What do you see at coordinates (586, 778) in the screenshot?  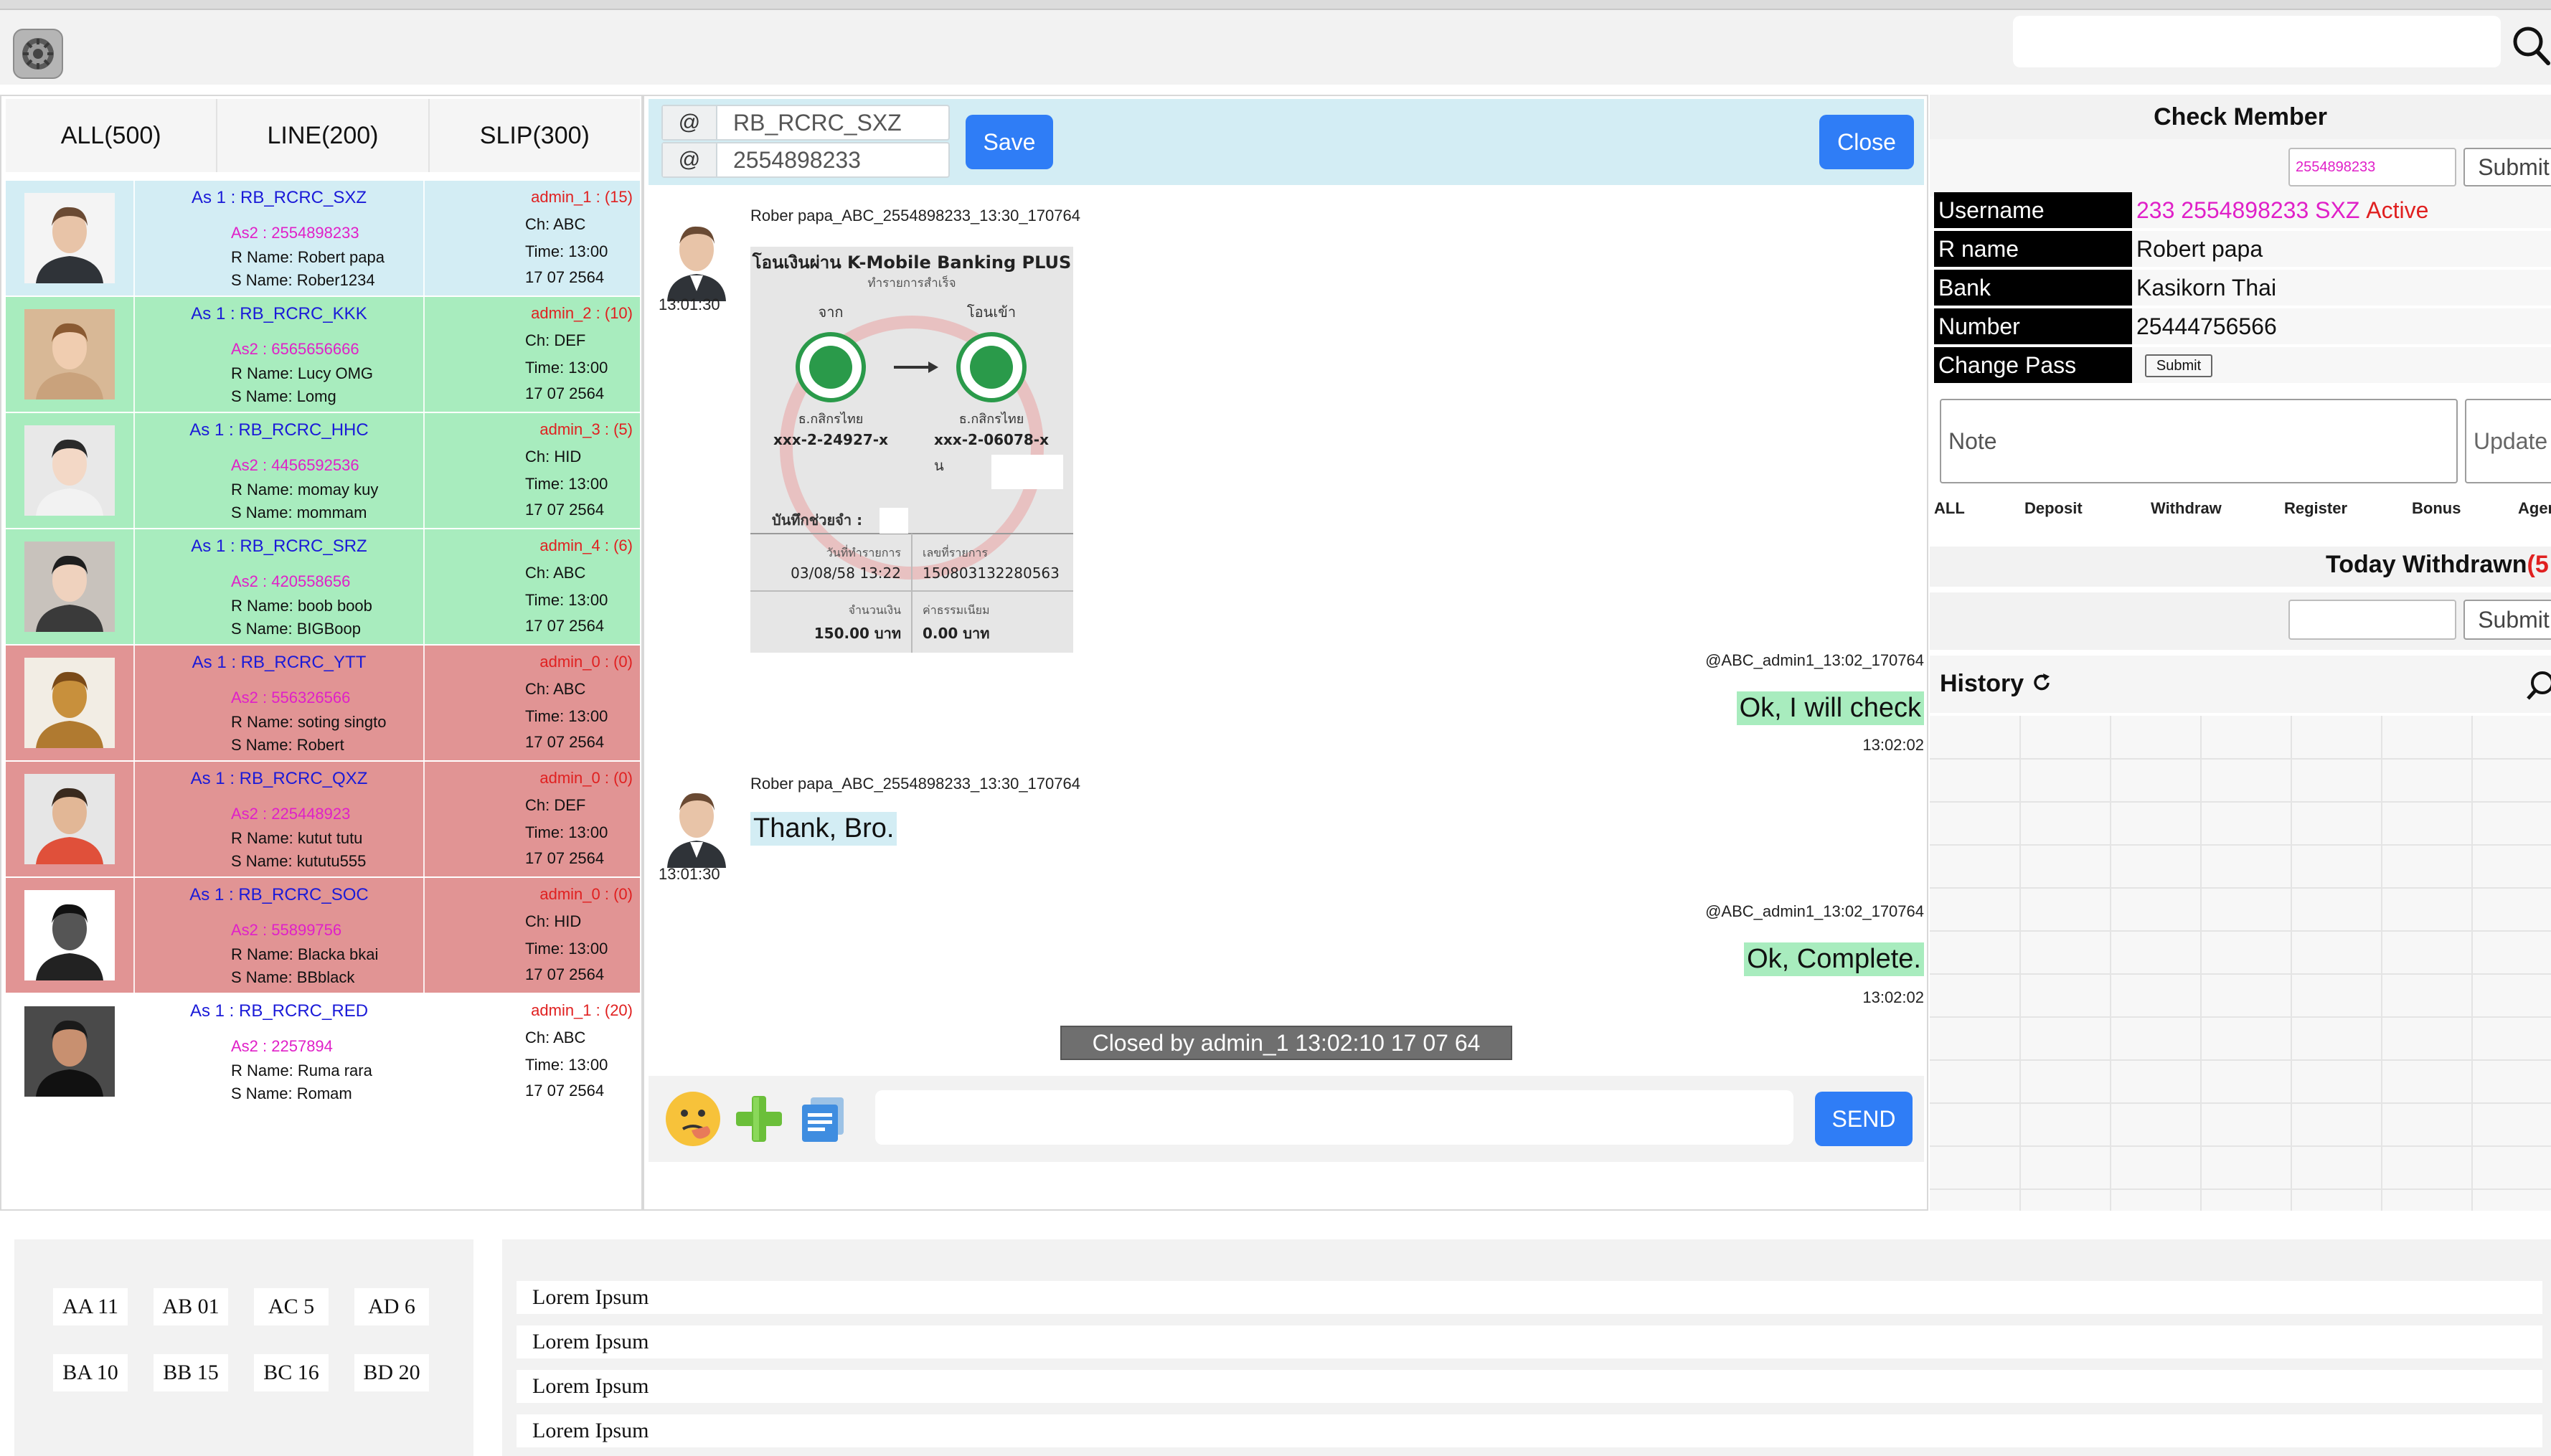 I see `admin-label: admin_0 : (0)` at bounding box center [586, 778].